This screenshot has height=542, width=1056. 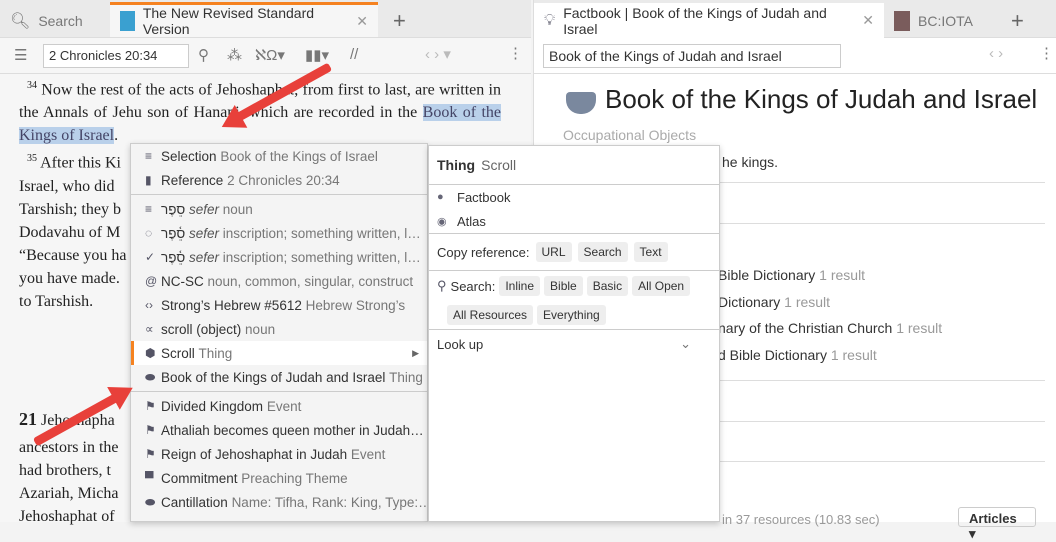 What do you see at coordinates (490, 315) in the screenshot?
I see `search-all-resources-button: All Resources` at bounding box center [490, 315].